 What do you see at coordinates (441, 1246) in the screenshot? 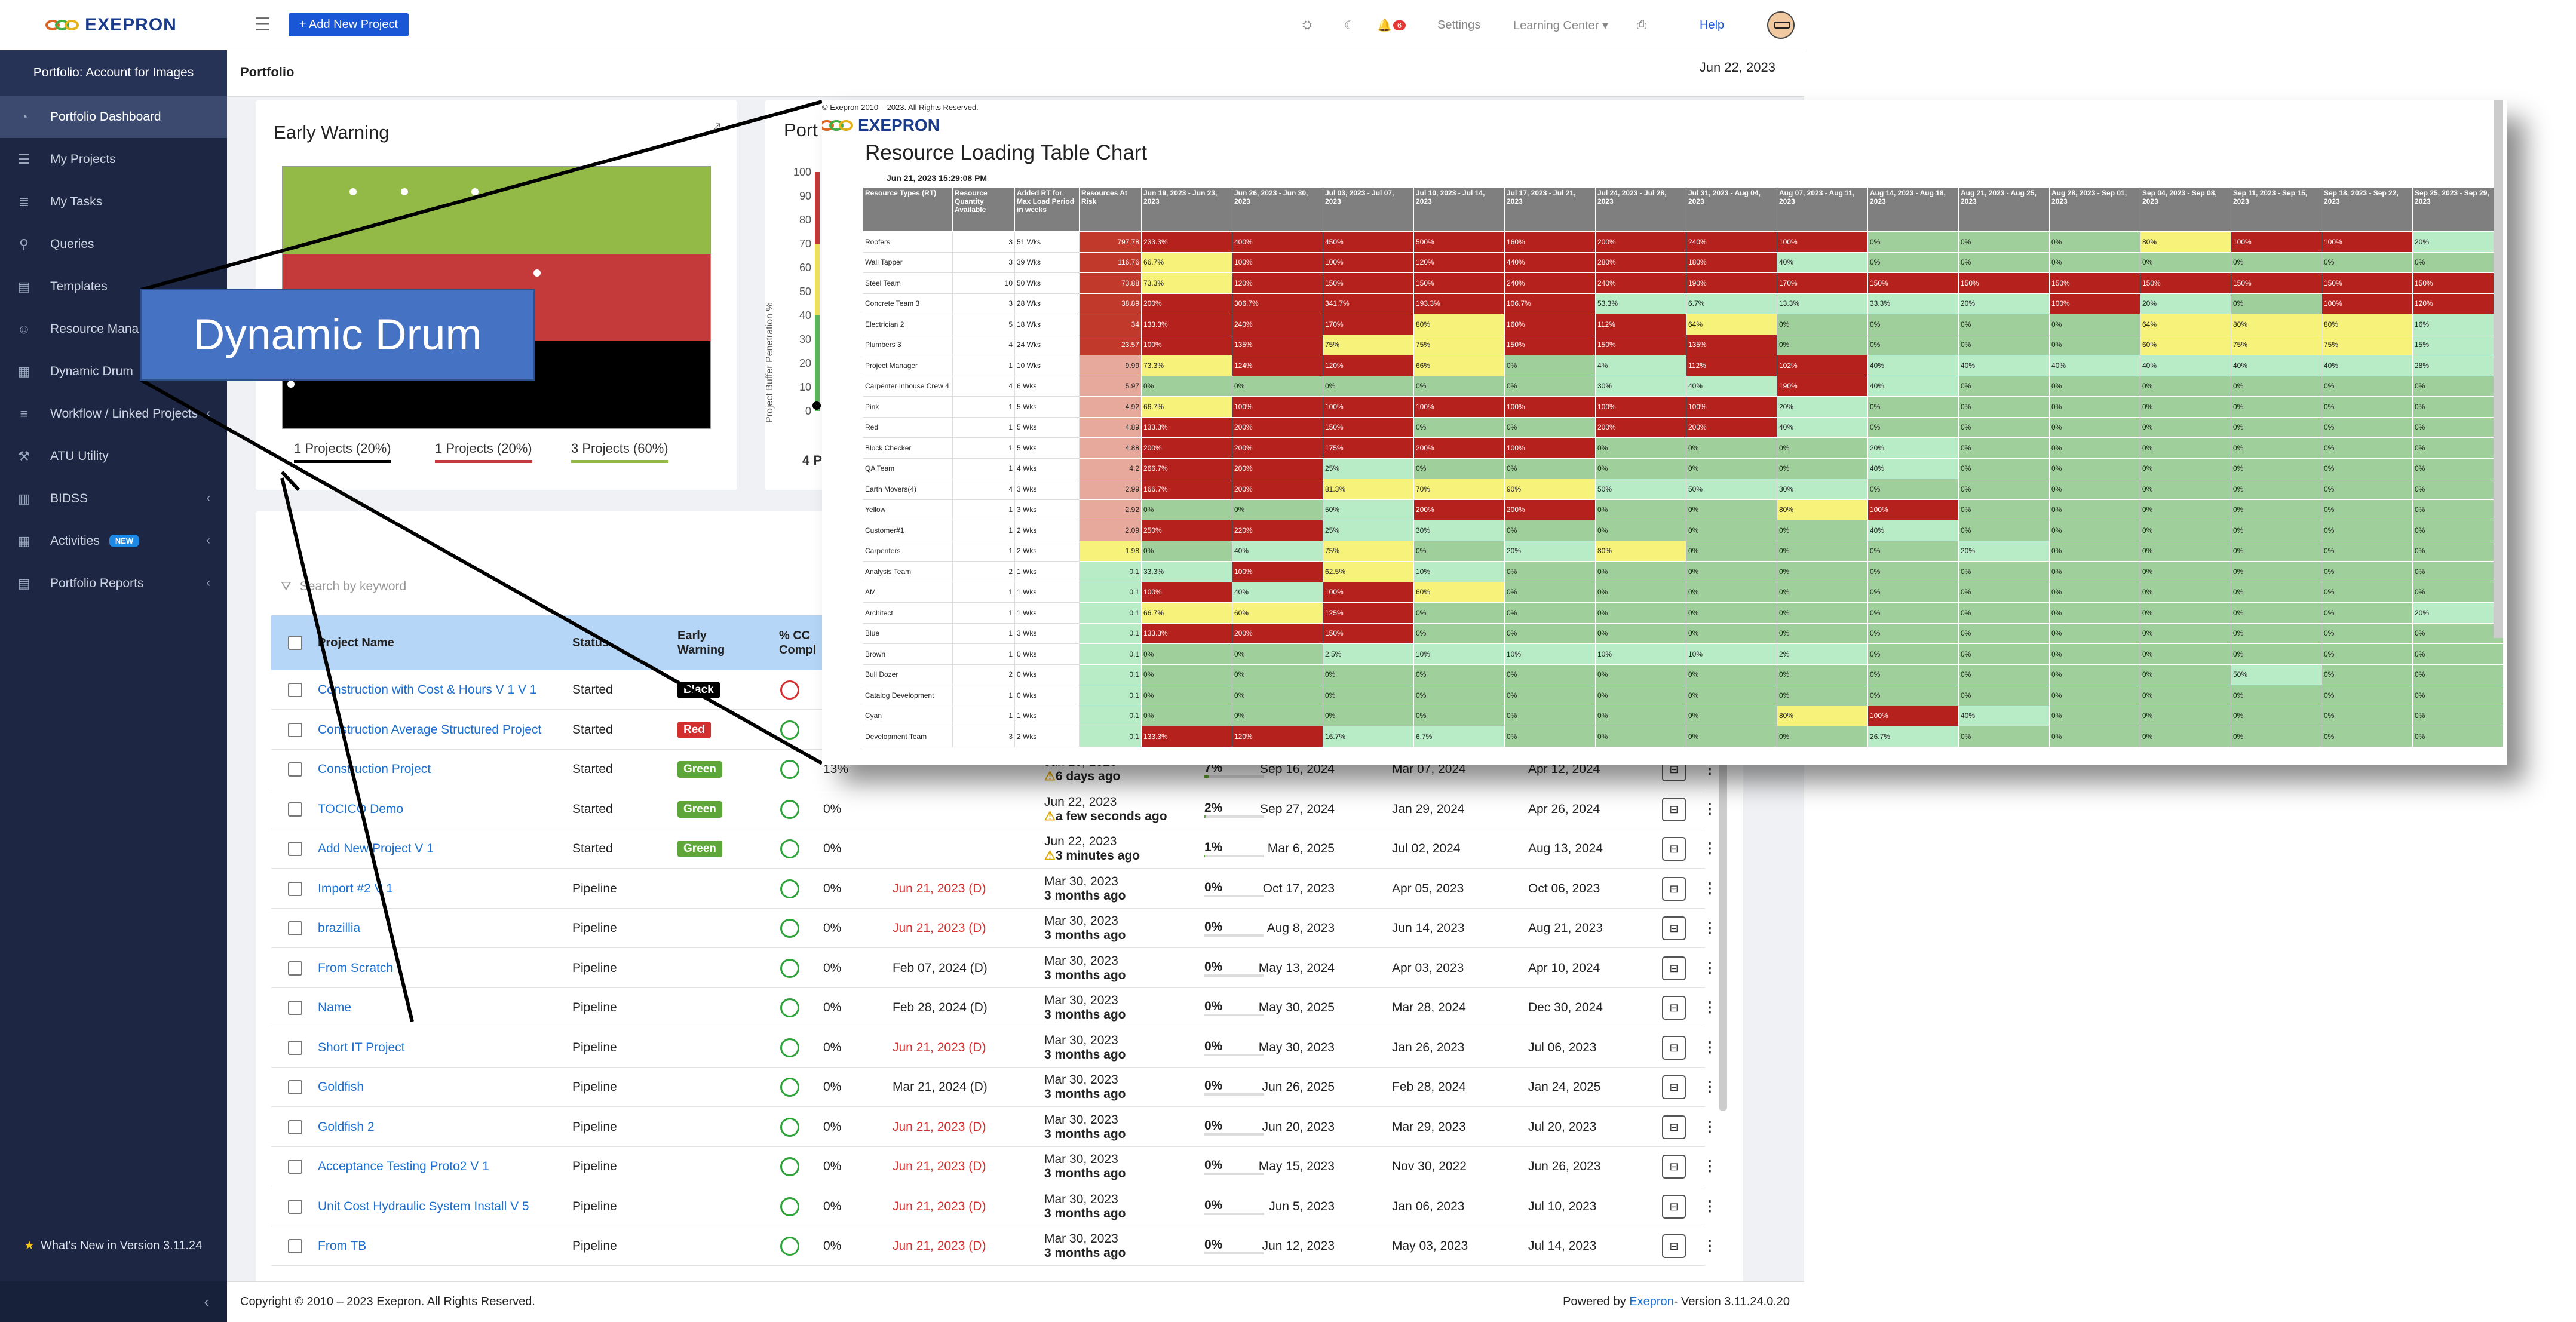
I see `project-name-link: From TB` at bounding box center [441, 1246].